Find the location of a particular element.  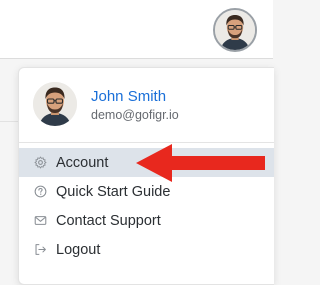

menu-divider is located at coordinates (146, 142).